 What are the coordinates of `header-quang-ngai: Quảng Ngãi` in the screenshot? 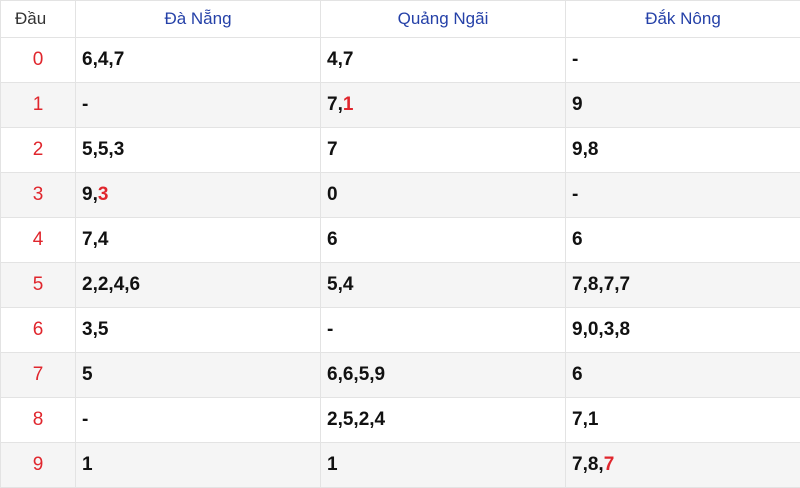 It's located at (443, 19).